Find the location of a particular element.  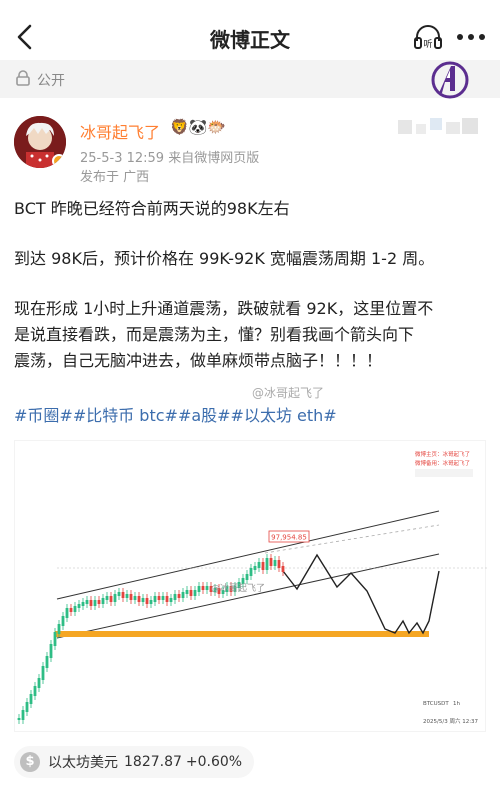

visibility-label: 公开 is located at coordinates (51, 81).